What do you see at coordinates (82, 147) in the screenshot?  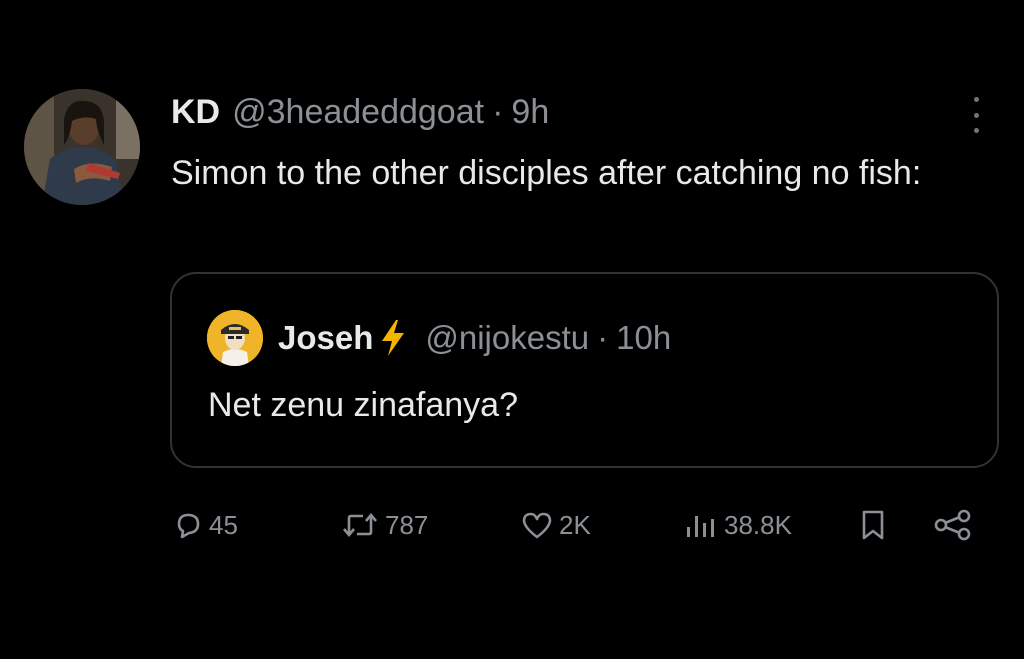 I see `user-avatar` at bounding box center [82, 147].